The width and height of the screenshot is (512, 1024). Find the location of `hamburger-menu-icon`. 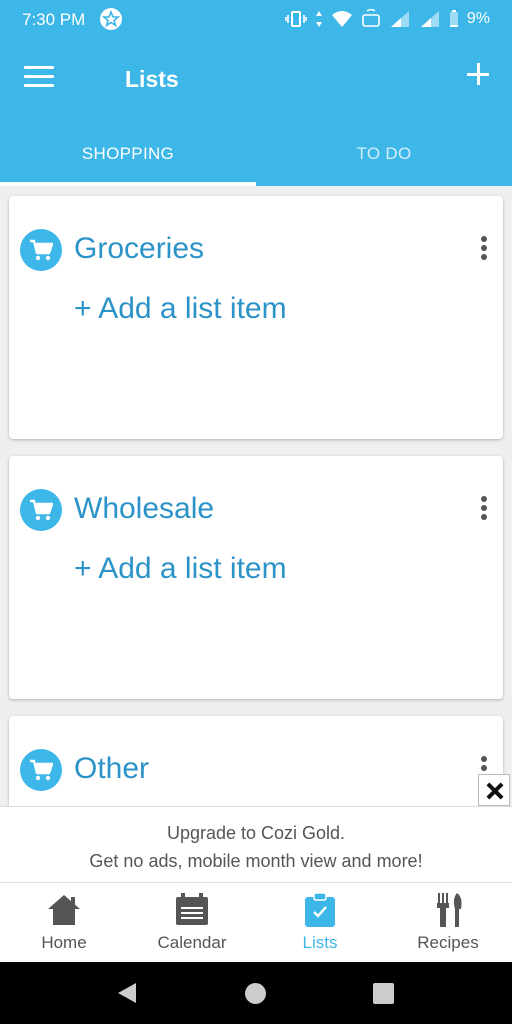

hamburger-menu-icon is located at coordinates (39, 78).